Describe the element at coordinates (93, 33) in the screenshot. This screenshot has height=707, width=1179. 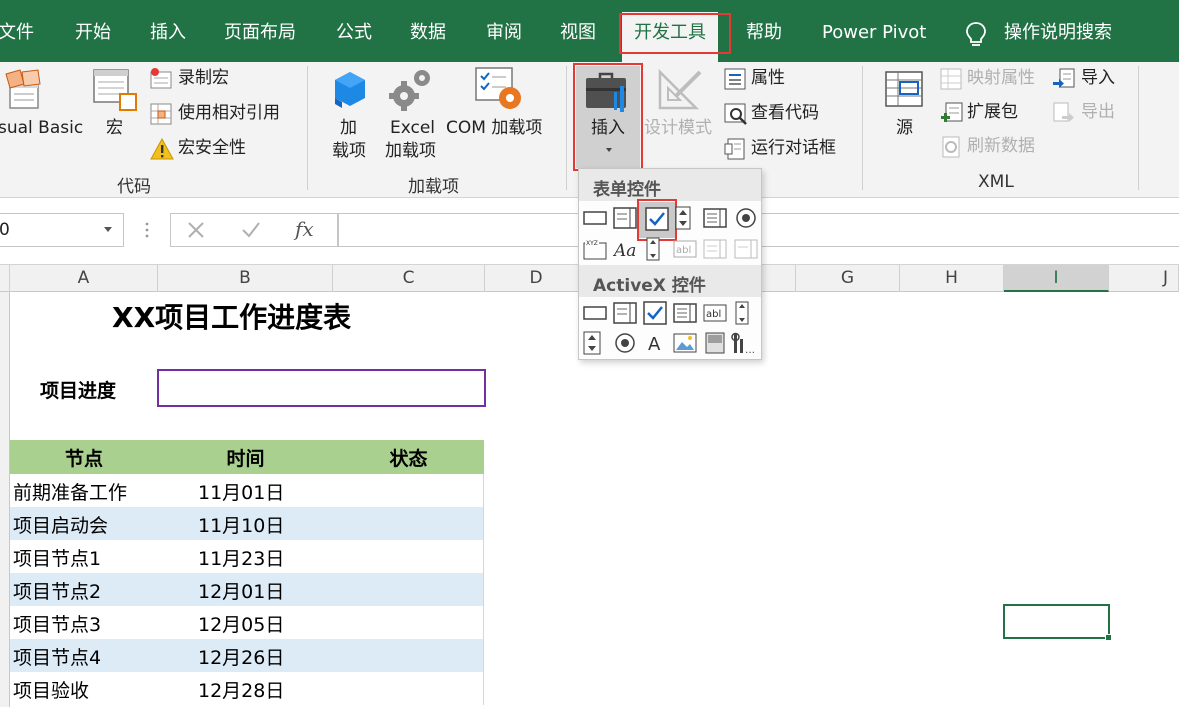
I see `tab-home: 开始` at that location.